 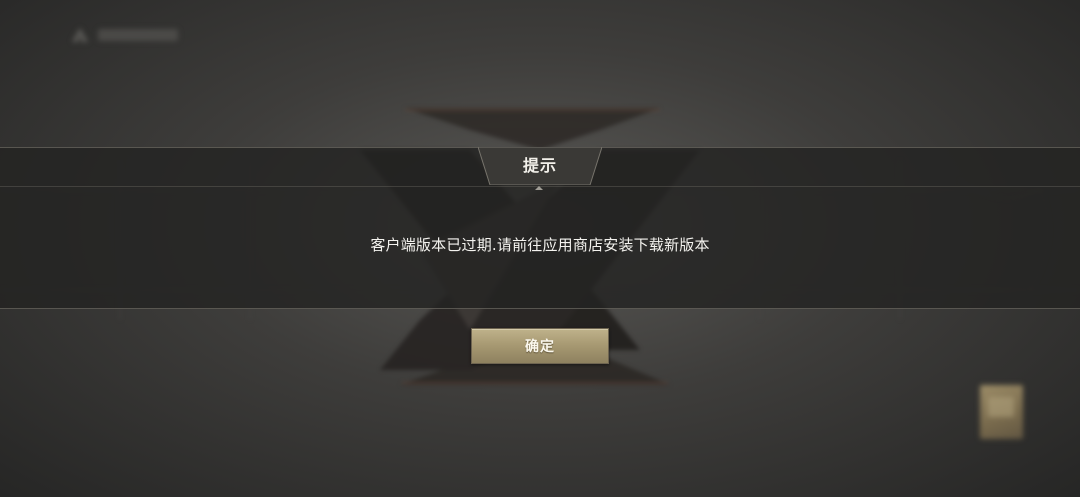 I want to click on background-top-label, so click(x=124, y=35).